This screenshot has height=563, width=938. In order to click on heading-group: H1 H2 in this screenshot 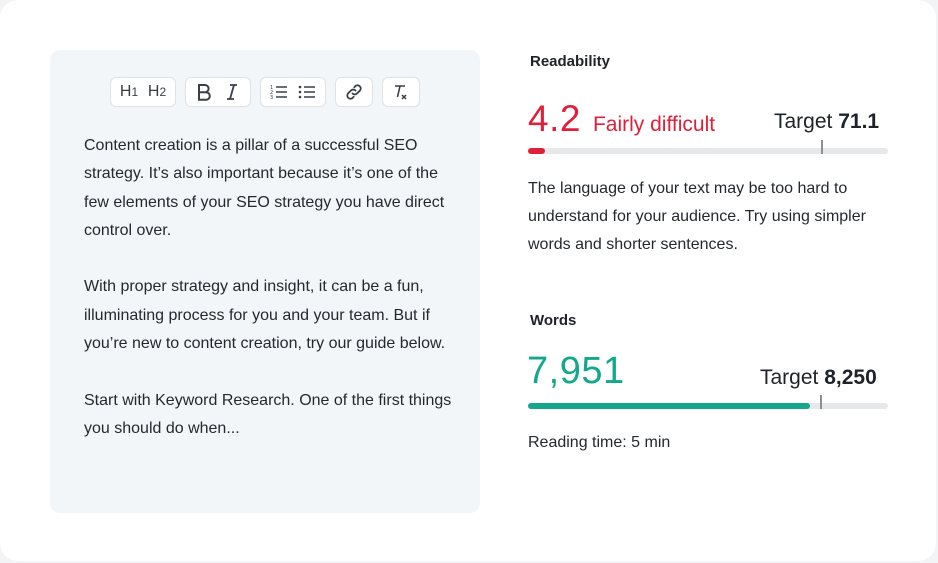, I will do `click(143, 92)`.